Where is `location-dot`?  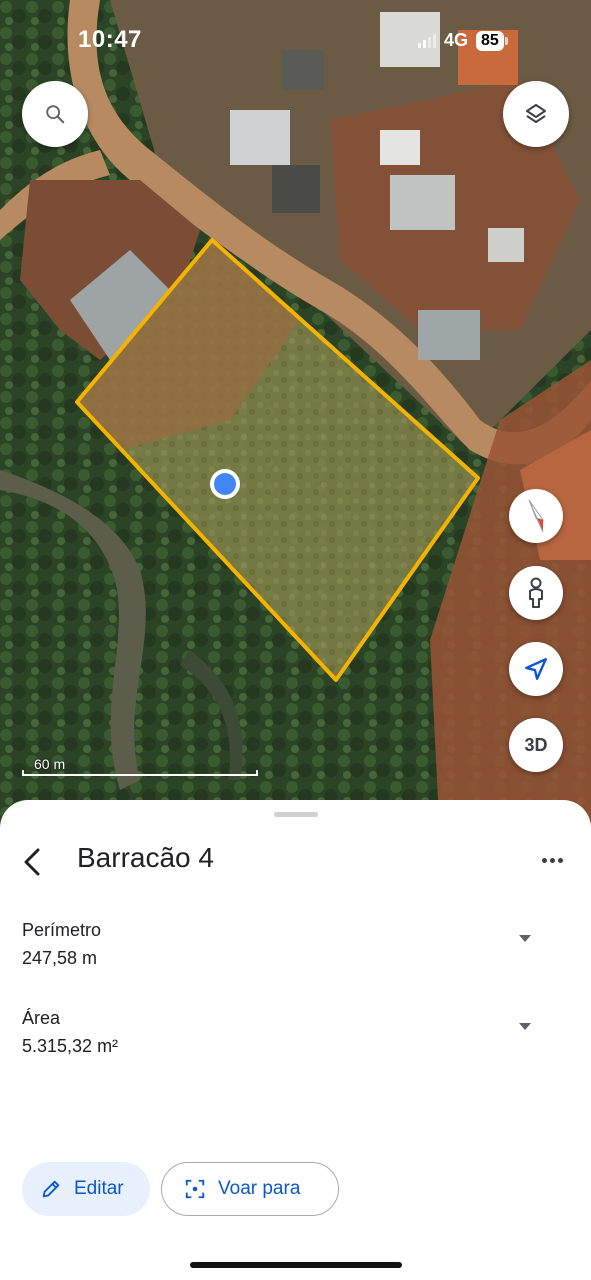
location-dot is located at coordinates (225, 484).